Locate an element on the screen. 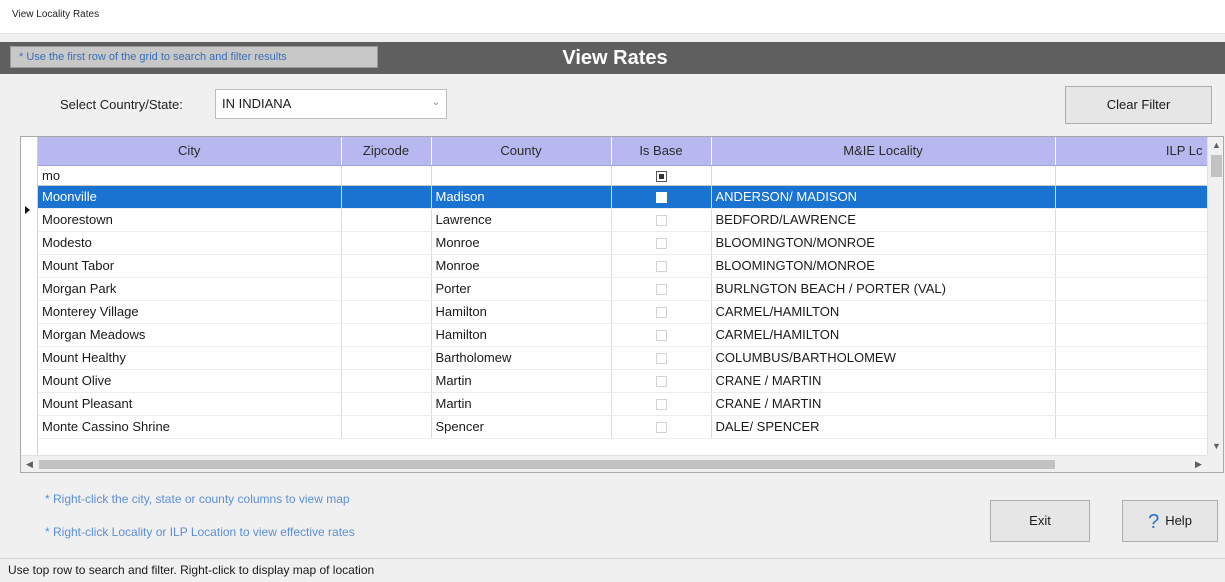 Image resolution: width=1225 pixels, height=582 pixels. mie-locality-cell: BEDFORD/LAWRENCE is located at coordinates (883, 220).